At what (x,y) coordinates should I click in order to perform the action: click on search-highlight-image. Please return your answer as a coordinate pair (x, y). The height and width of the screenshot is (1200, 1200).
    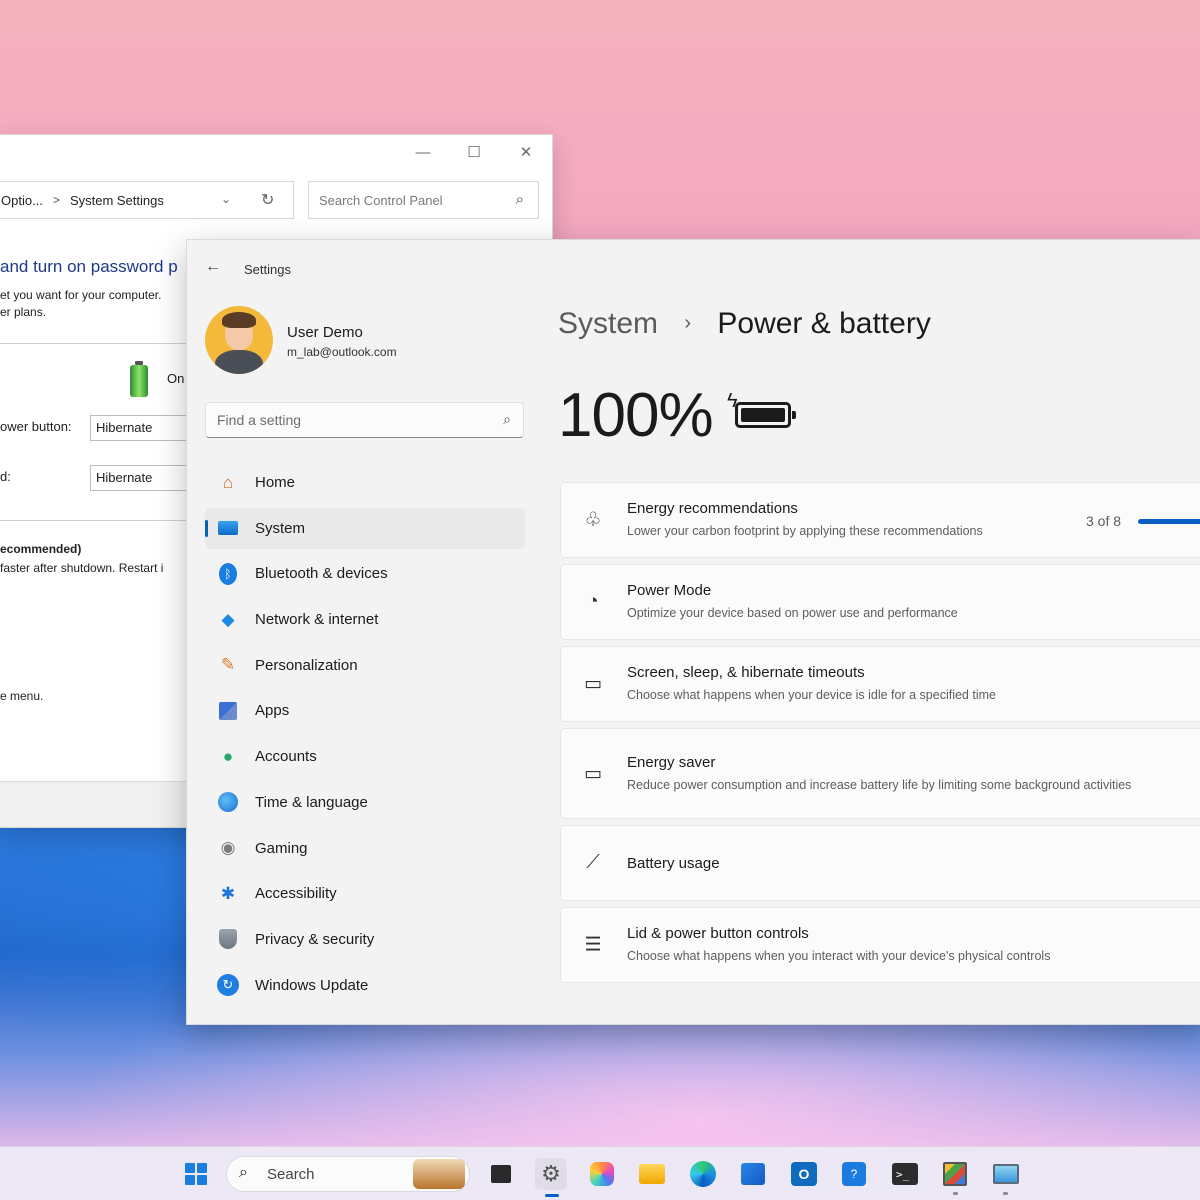
    Looking at the image, I should click on (439, 1174).